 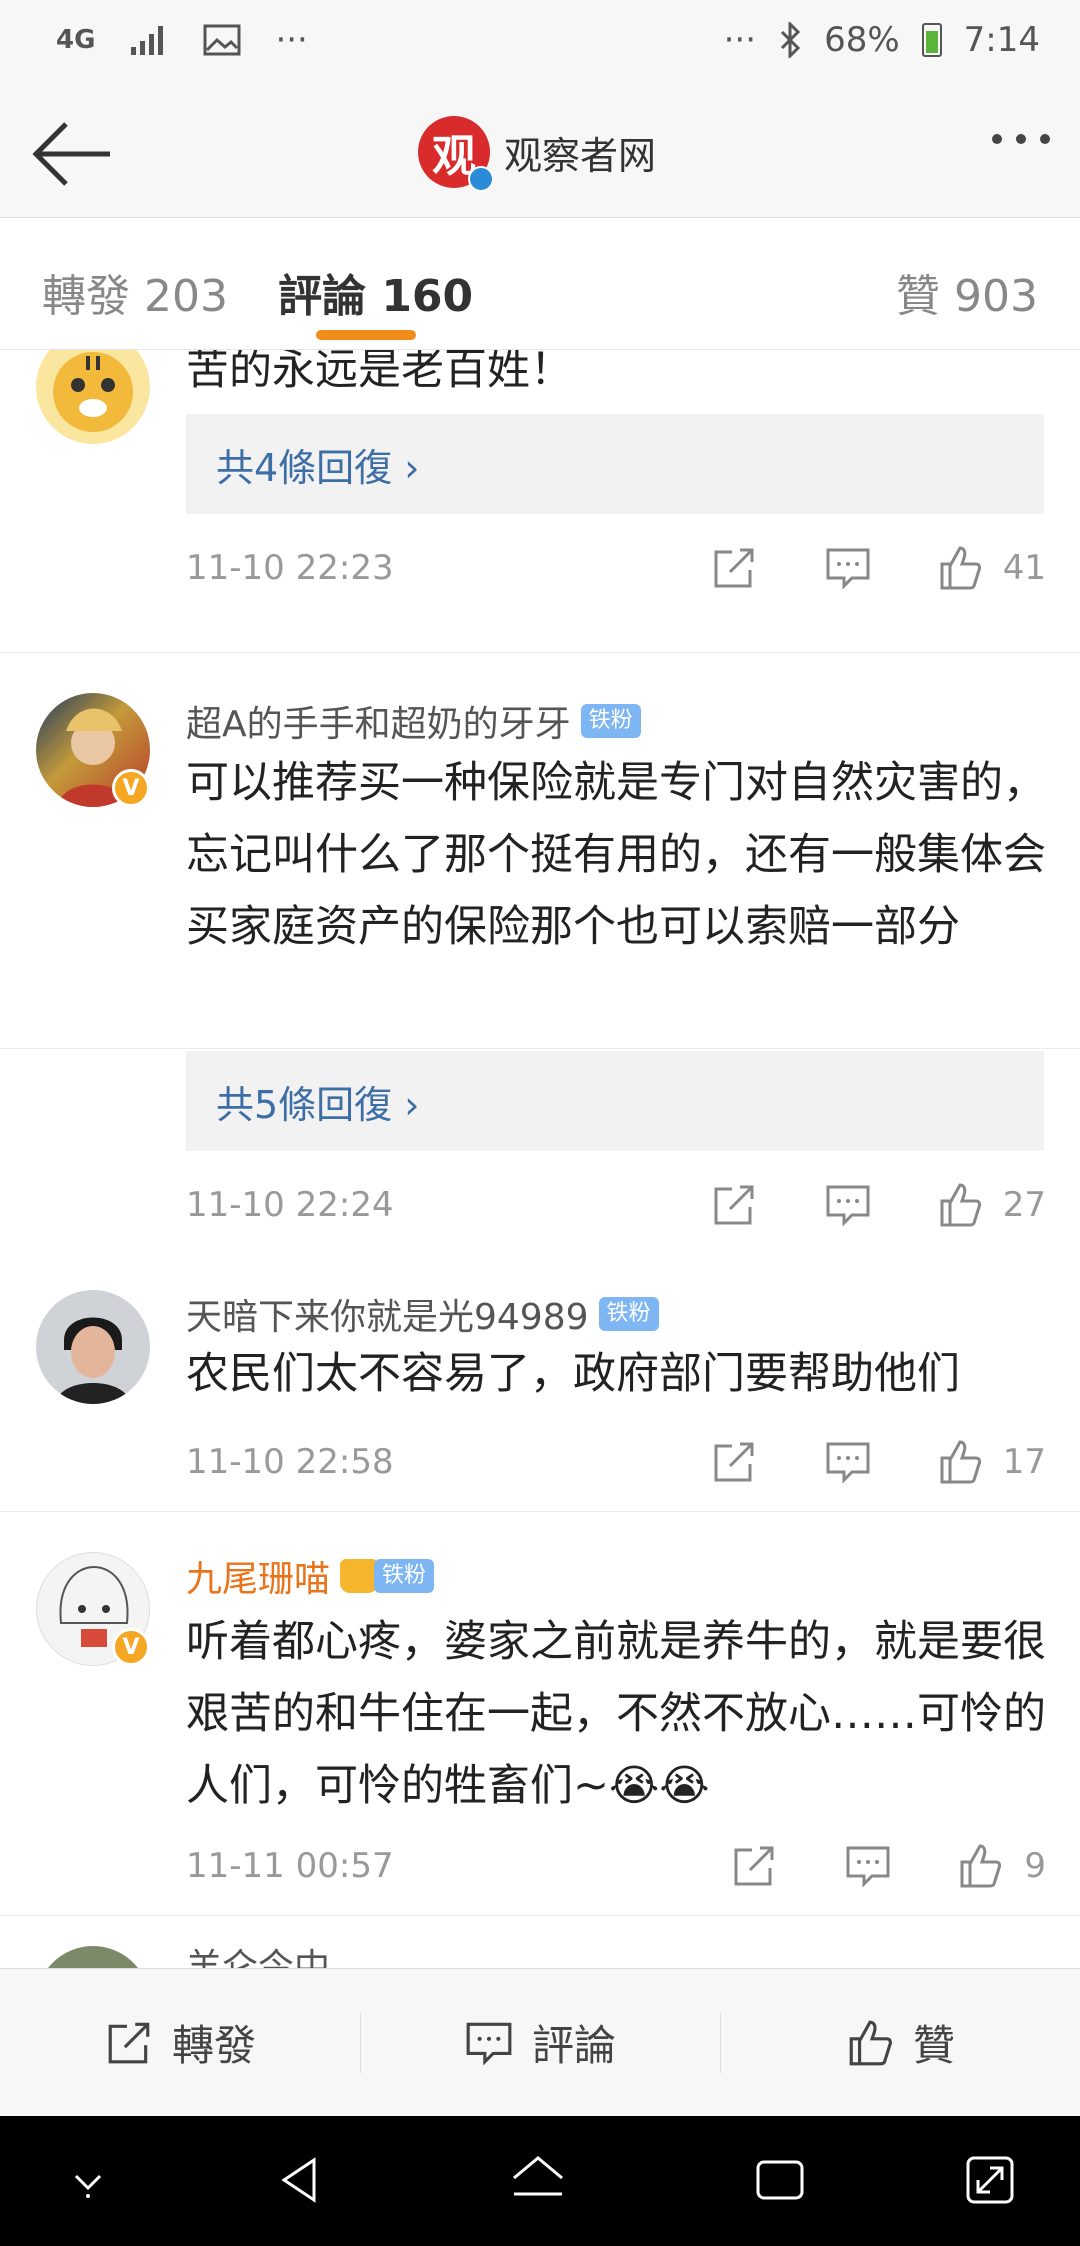 What do you see at coordinates (290, 568) in the screenshot?
I see `comment-time: 11-10 22:23` at bounding box center [290, 568].